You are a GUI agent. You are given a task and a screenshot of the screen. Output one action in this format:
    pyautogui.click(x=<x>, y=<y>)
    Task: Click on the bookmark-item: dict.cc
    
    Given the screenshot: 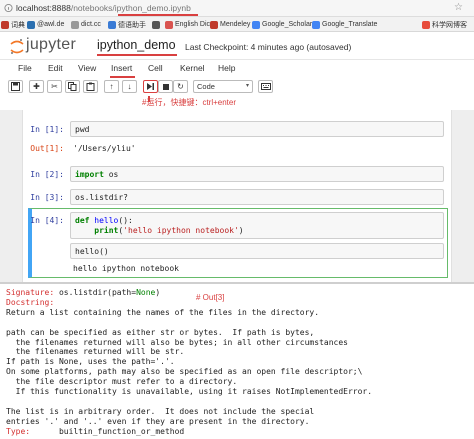 What is the action you would take?
    pyautogui.click(x=86, y=24)
    